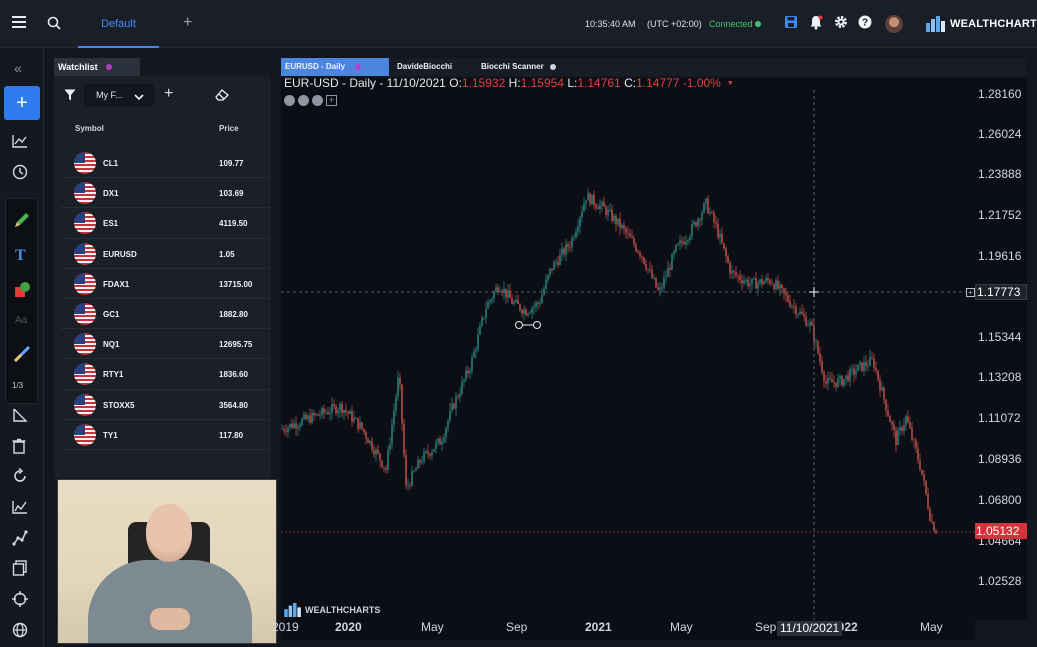 The height and width of the screenshot is (647, 1037). What do you see at coordinates (20, 256) in the screenshot?
I see `text-tool-icon: T` at bounding box center [20, 256].